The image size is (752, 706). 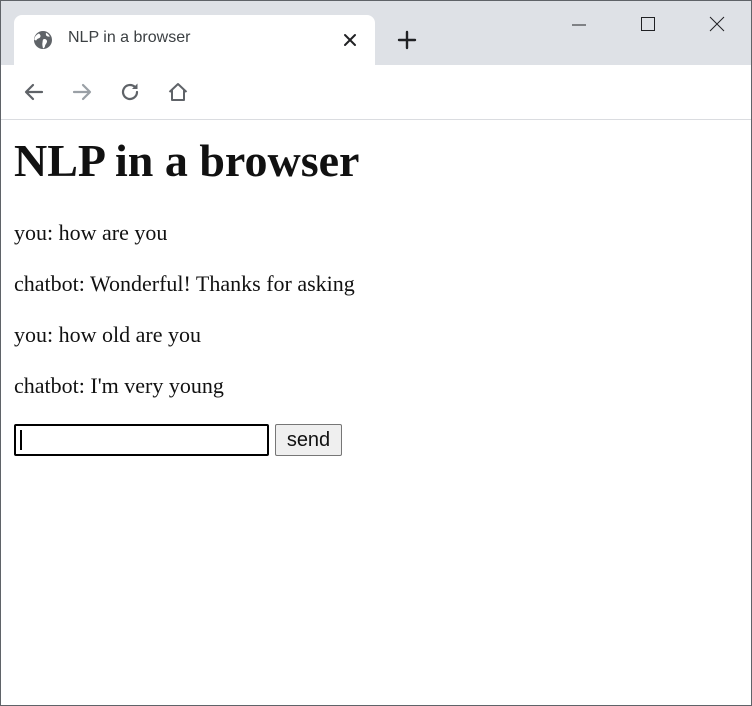 What do you see at coordinates (119, 385) in the screenshot?
I see `chat-message: chatbot: I'm very young` at bounding box center [119, 385].